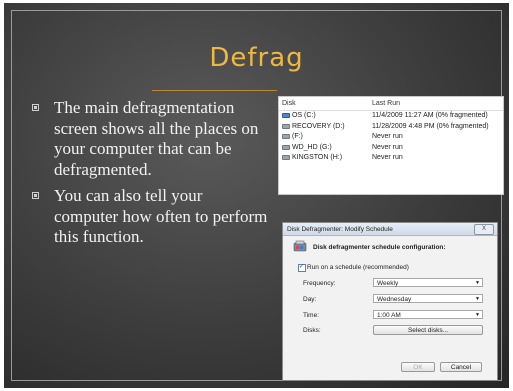  I want to click on disk-list-header: Disk Last Run, so click(391, 104).